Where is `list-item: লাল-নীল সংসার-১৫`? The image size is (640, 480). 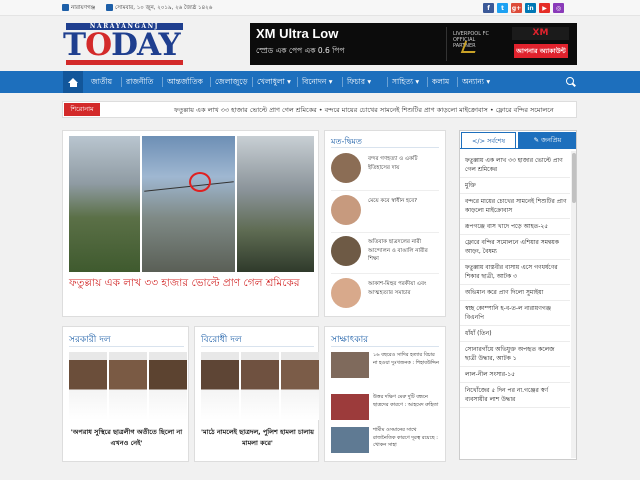 list-item: লাল-নীল সংসার-১৫ is located at coordinates (515, 375).